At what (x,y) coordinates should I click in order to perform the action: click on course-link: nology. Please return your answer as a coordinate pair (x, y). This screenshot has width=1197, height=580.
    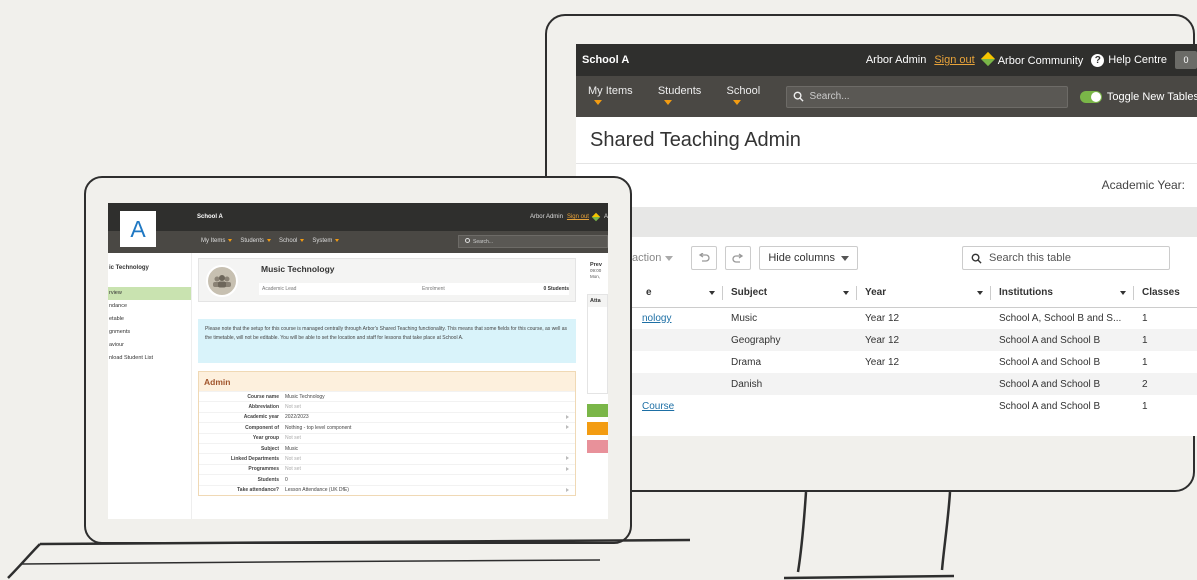
    Looking at the image, I should click on (656, 318).